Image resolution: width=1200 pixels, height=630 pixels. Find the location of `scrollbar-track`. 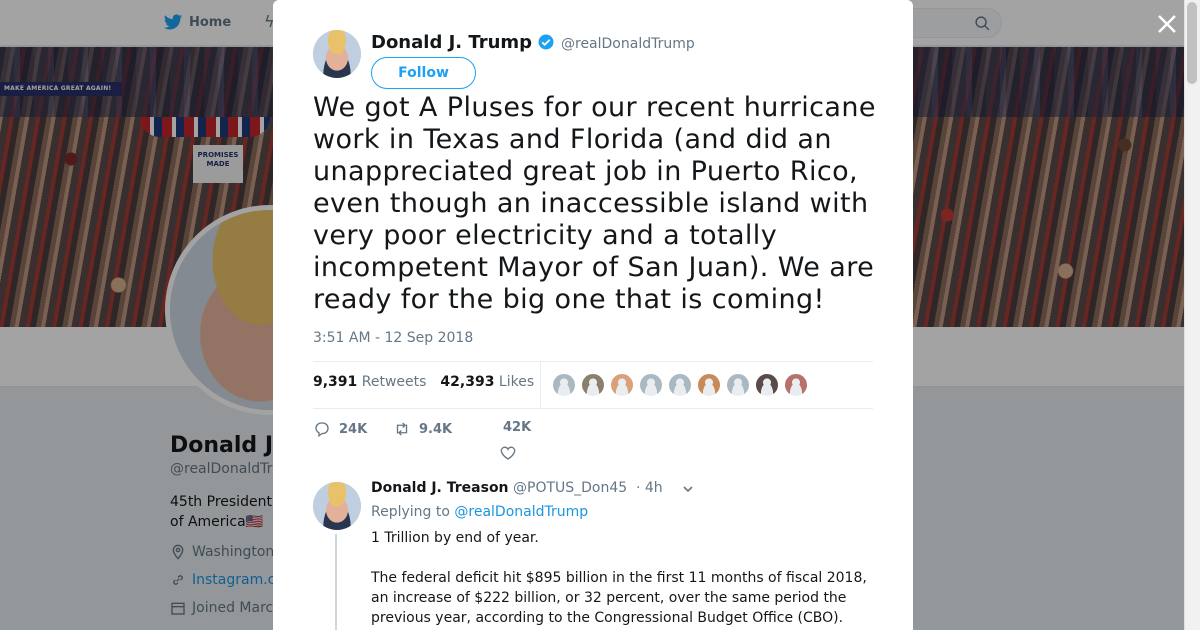

scrollbar-track is located at coordinates (1192, 315).